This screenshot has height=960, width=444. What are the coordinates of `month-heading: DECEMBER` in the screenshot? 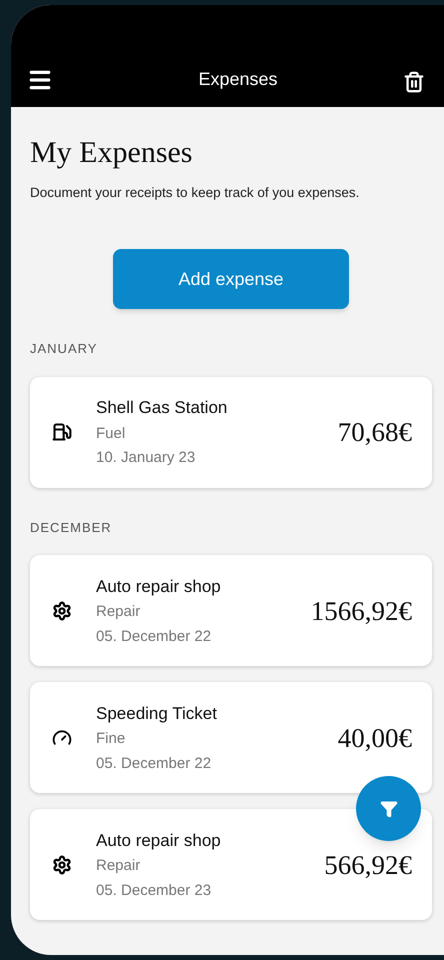 It's located at (71, 527).